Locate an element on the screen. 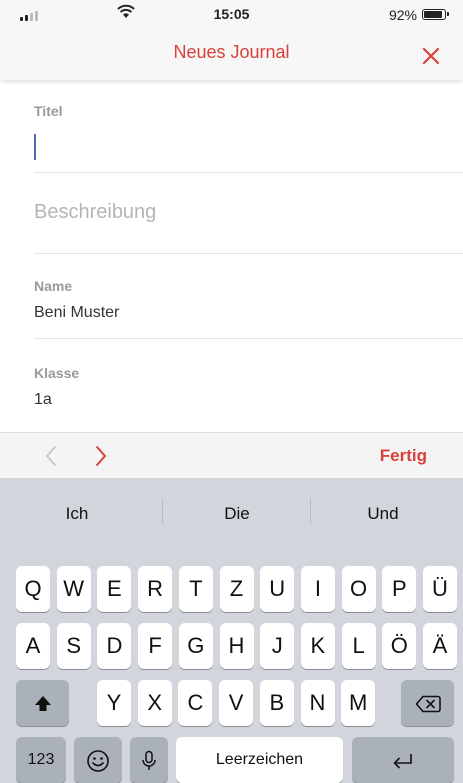 The width and height of the screenshot is (463, 783). navigation-bar: Neues Journal is located at coordinates (231, 54).